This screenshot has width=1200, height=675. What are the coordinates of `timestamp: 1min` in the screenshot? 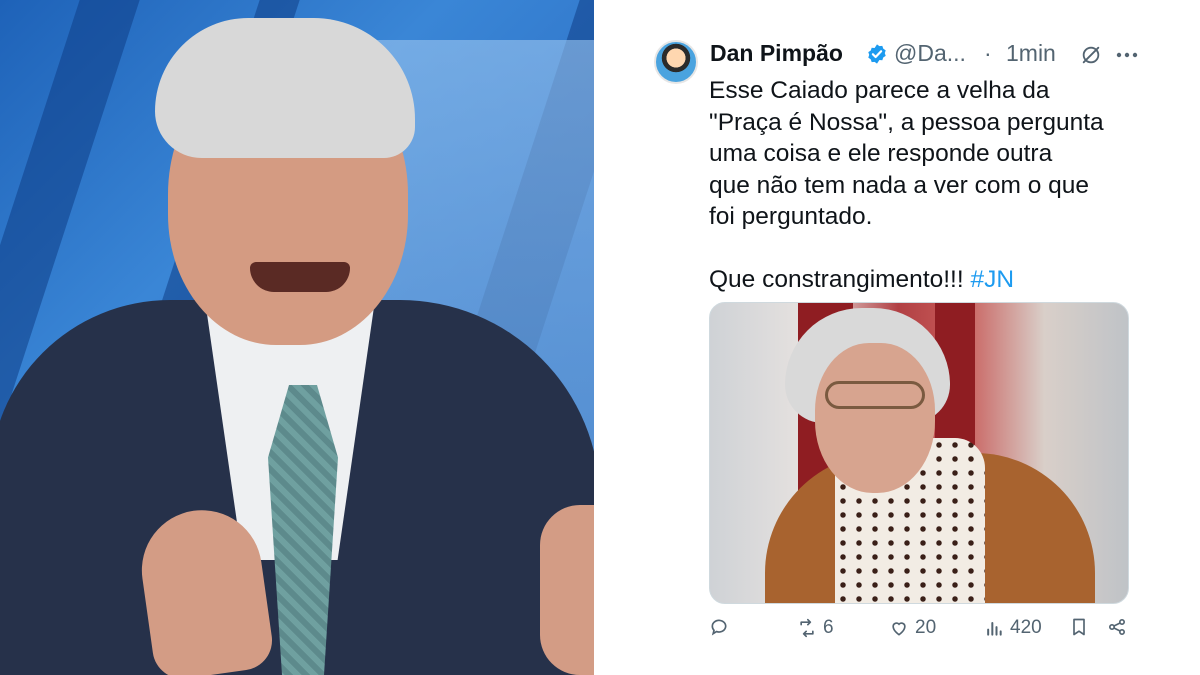 It's located at (1031, 53).